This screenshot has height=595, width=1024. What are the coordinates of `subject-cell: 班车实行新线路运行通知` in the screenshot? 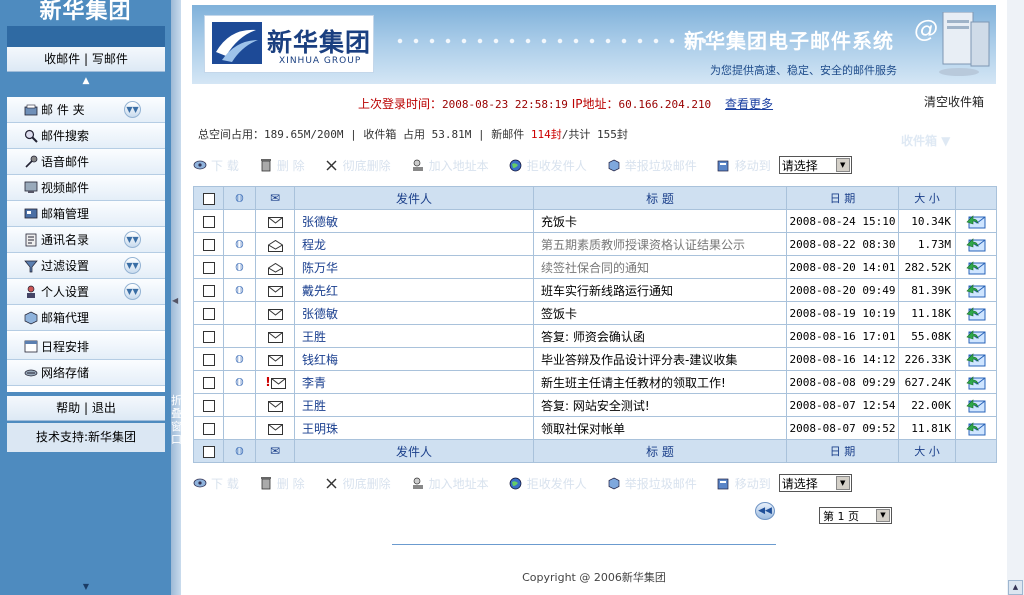 It's located at (660, 290).